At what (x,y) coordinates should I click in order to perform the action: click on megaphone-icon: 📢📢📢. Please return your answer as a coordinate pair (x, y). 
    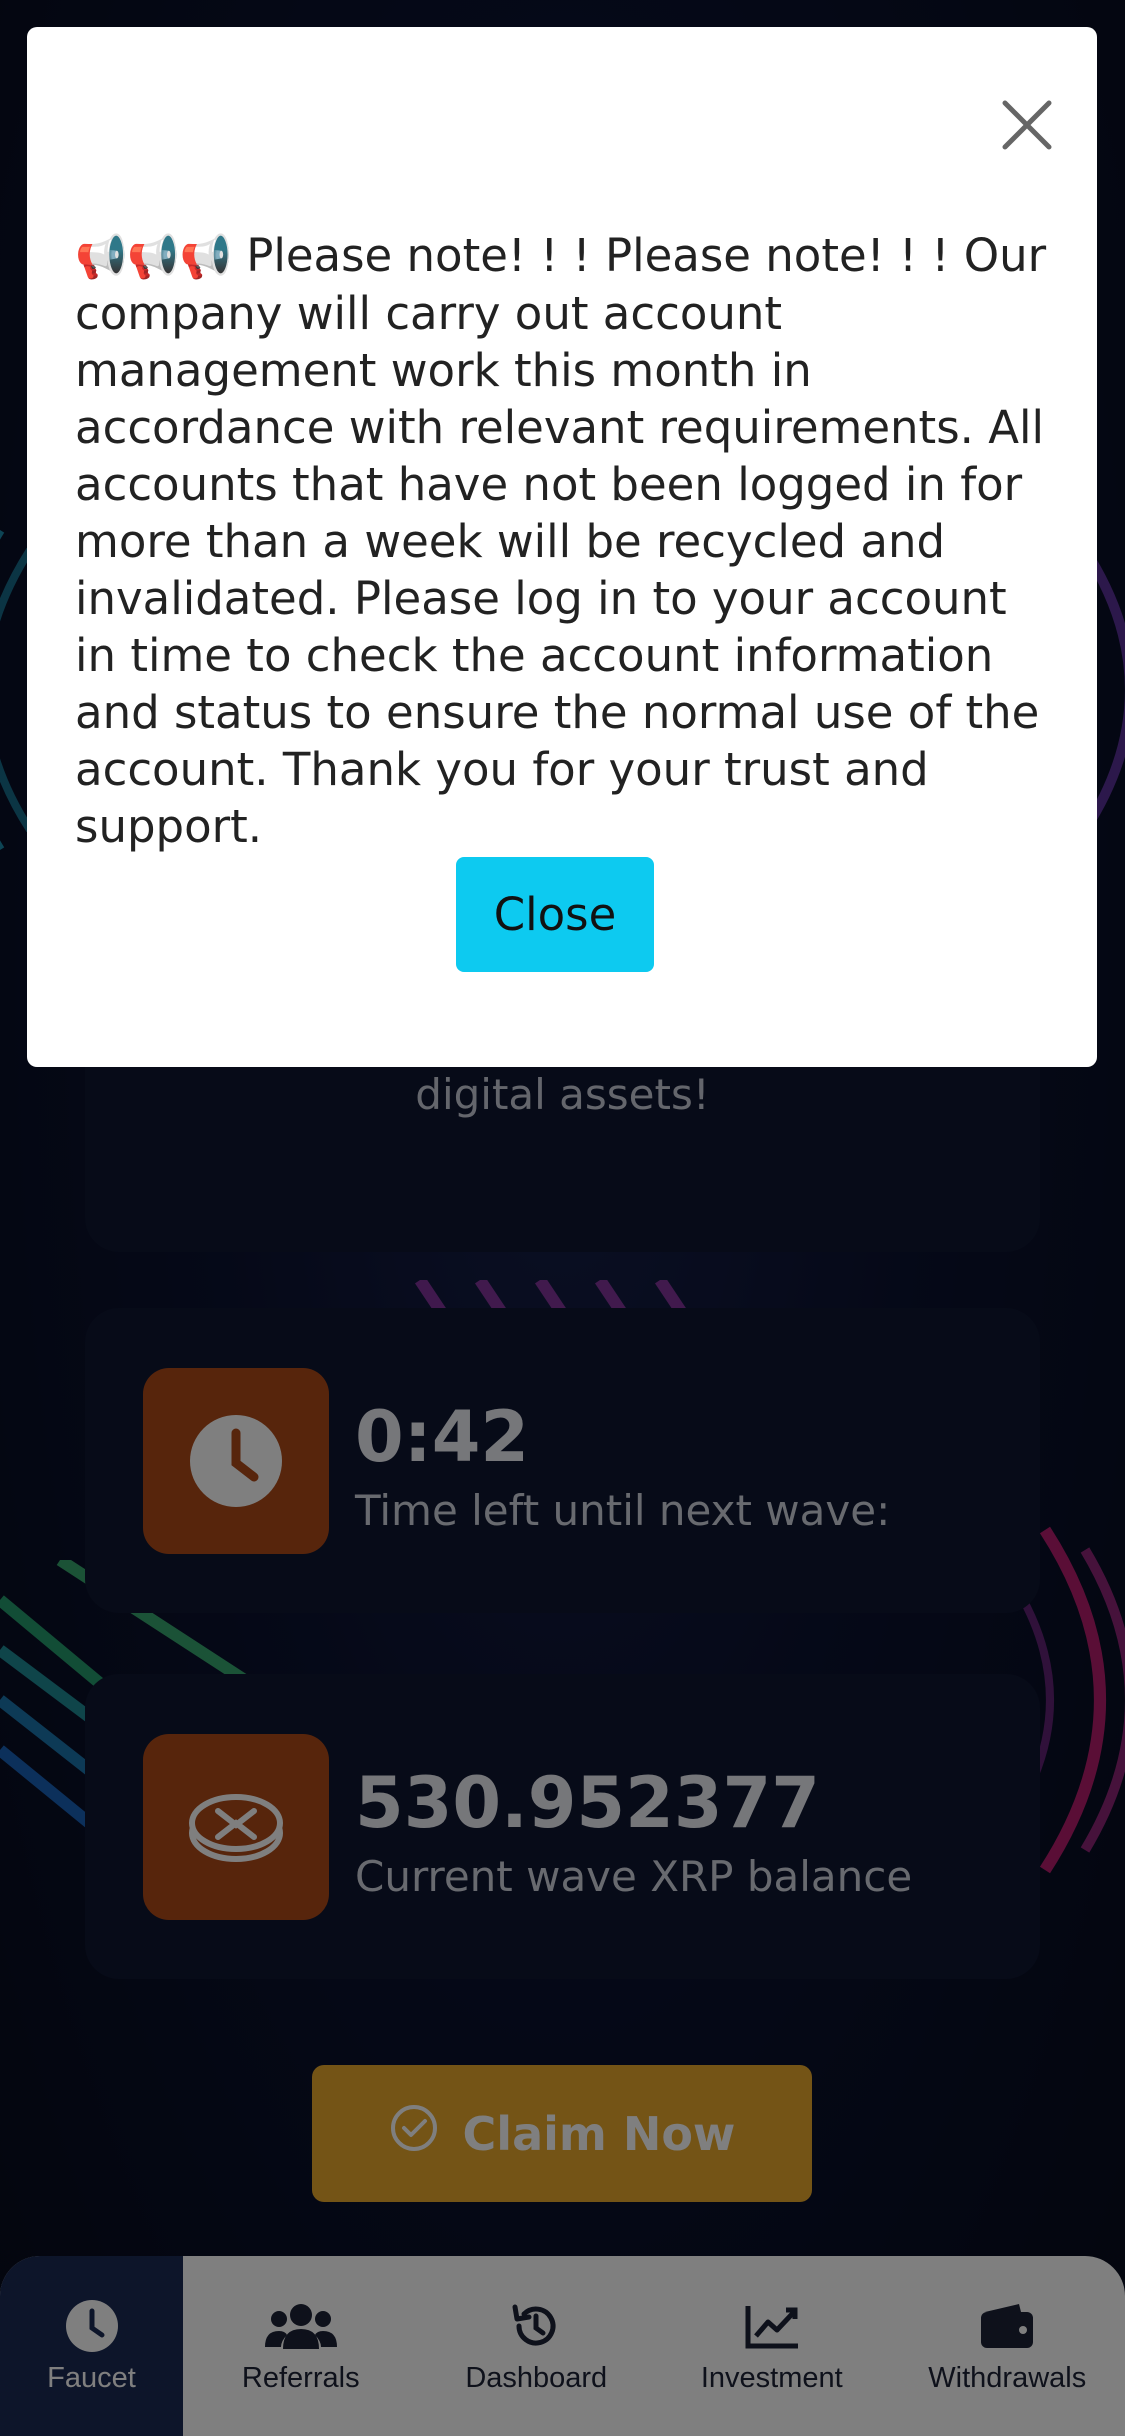
    Looking at the image, I should click on (153, 256).